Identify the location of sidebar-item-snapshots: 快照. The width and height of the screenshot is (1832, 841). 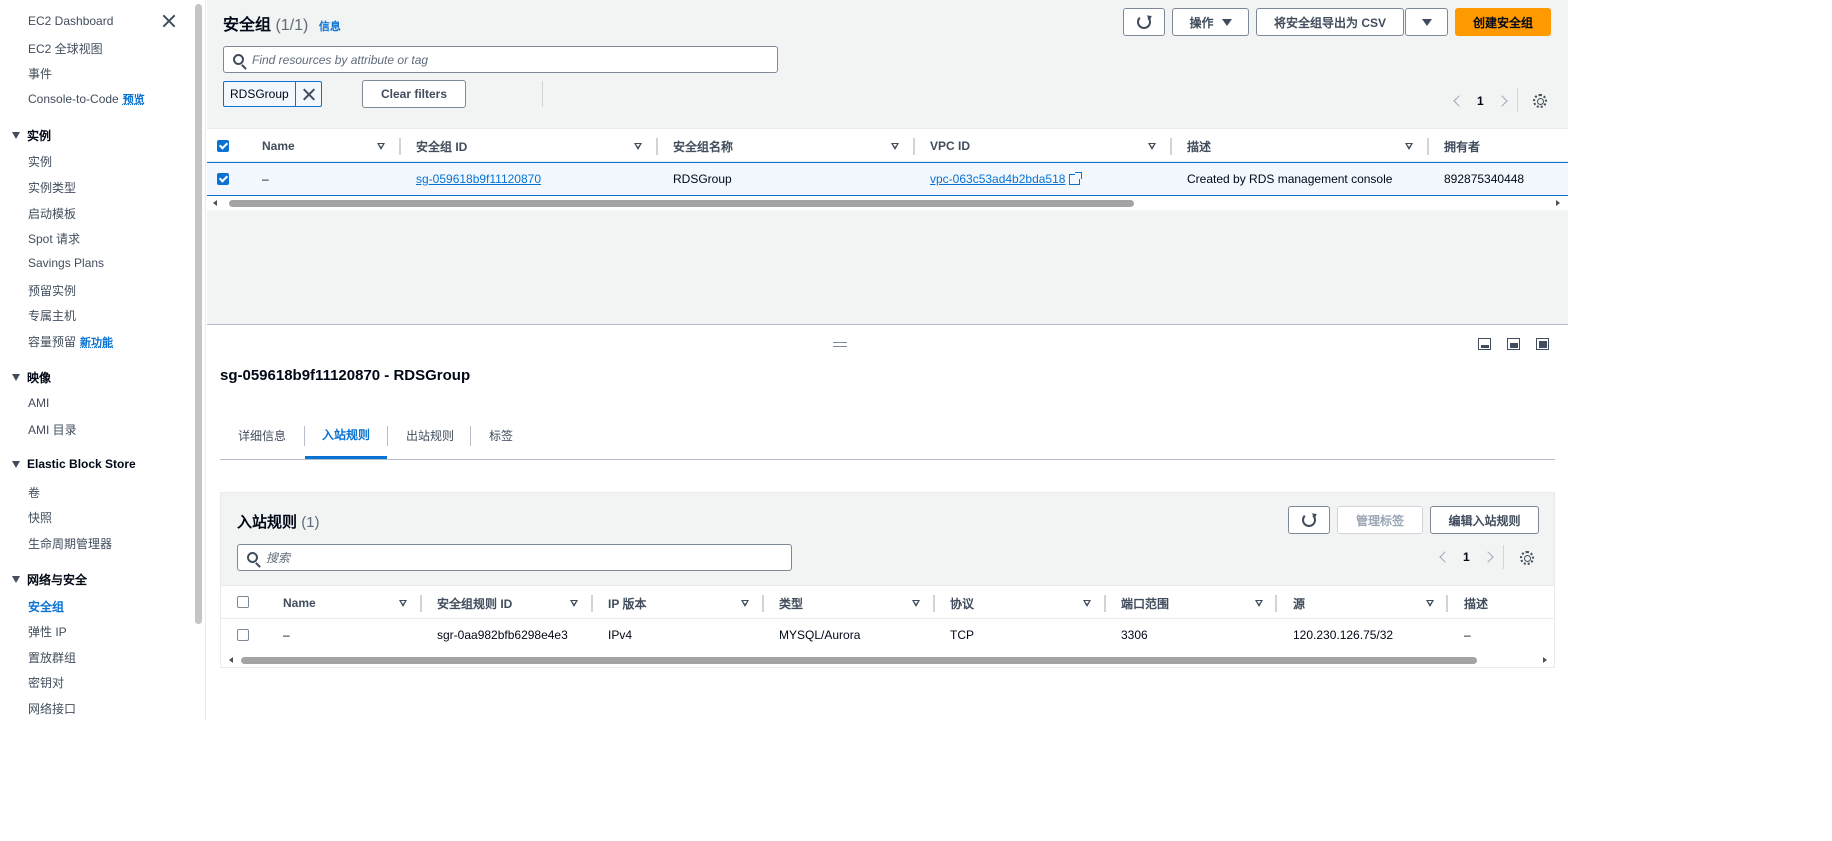
(40, 517).